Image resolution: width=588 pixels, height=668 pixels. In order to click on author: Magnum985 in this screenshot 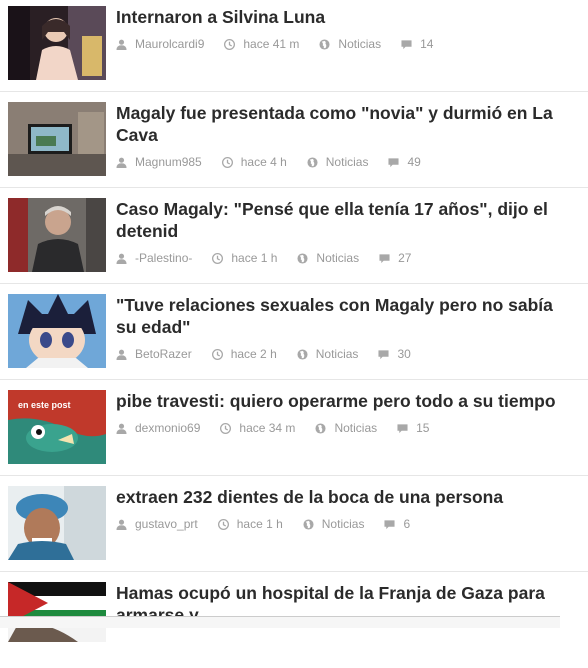, I will do `click(159, 162)`.